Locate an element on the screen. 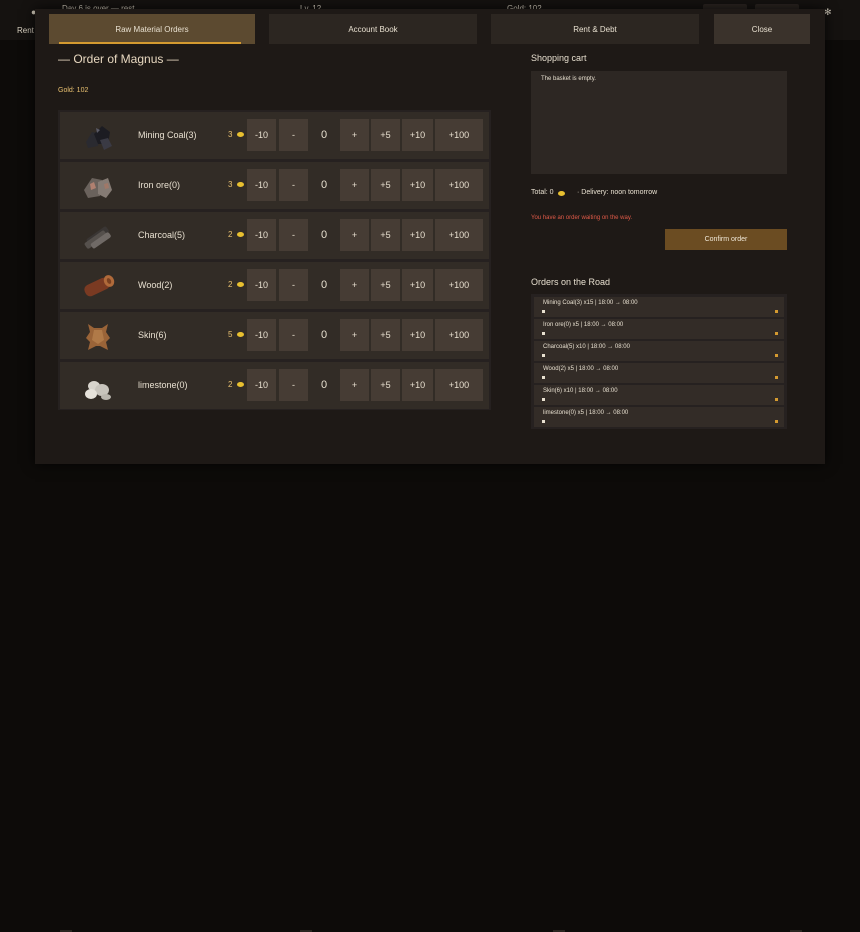 The image size is (860, 932). road-order-item: Skin(6) x10 | 18:00 → 08:00 is located at coordinates (659, 395).